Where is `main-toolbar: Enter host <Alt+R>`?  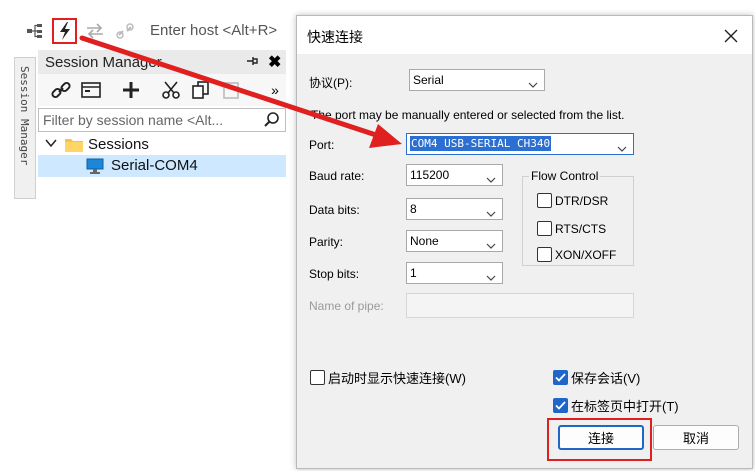 main-toolbar: Enter host <Alt+R> is located at coordinates (150, 22).